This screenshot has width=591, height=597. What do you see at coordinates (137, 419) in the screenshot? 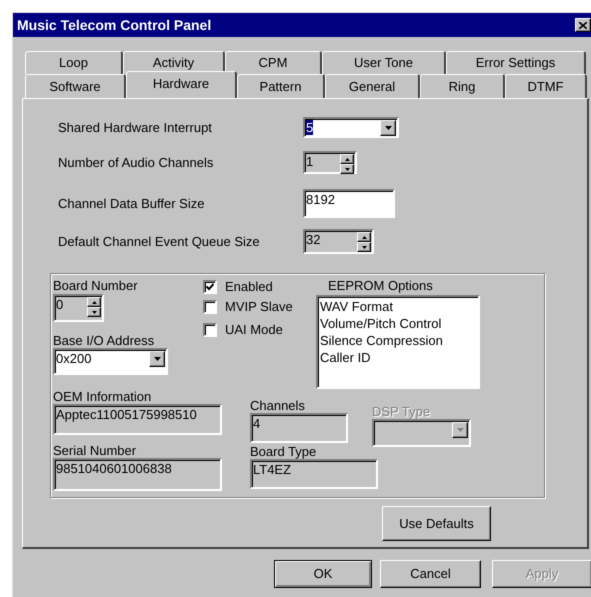
I see `text-field: Apptec11005175998510` at bounding box center [137, 419].